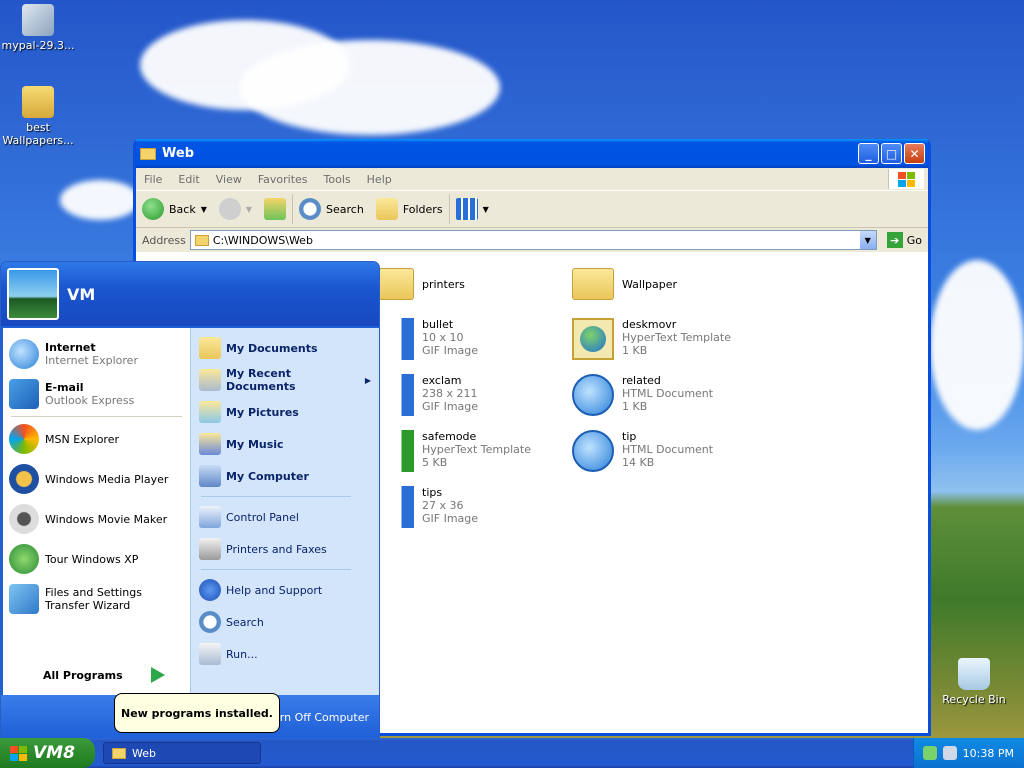  Describe the element at coordinates (96, 354) in the screenshot. I see `start-item-internet: Internet Internet Explorer` at that location.